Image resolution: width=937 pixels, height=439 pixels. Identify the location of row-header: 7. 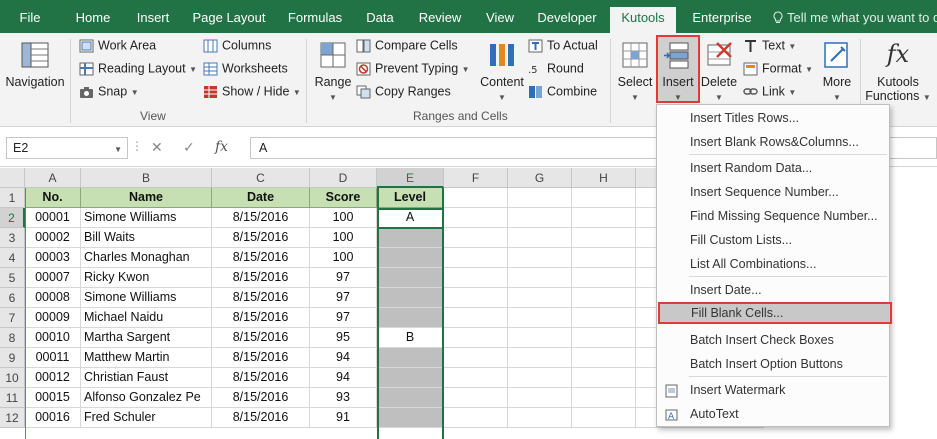
(12, 318).